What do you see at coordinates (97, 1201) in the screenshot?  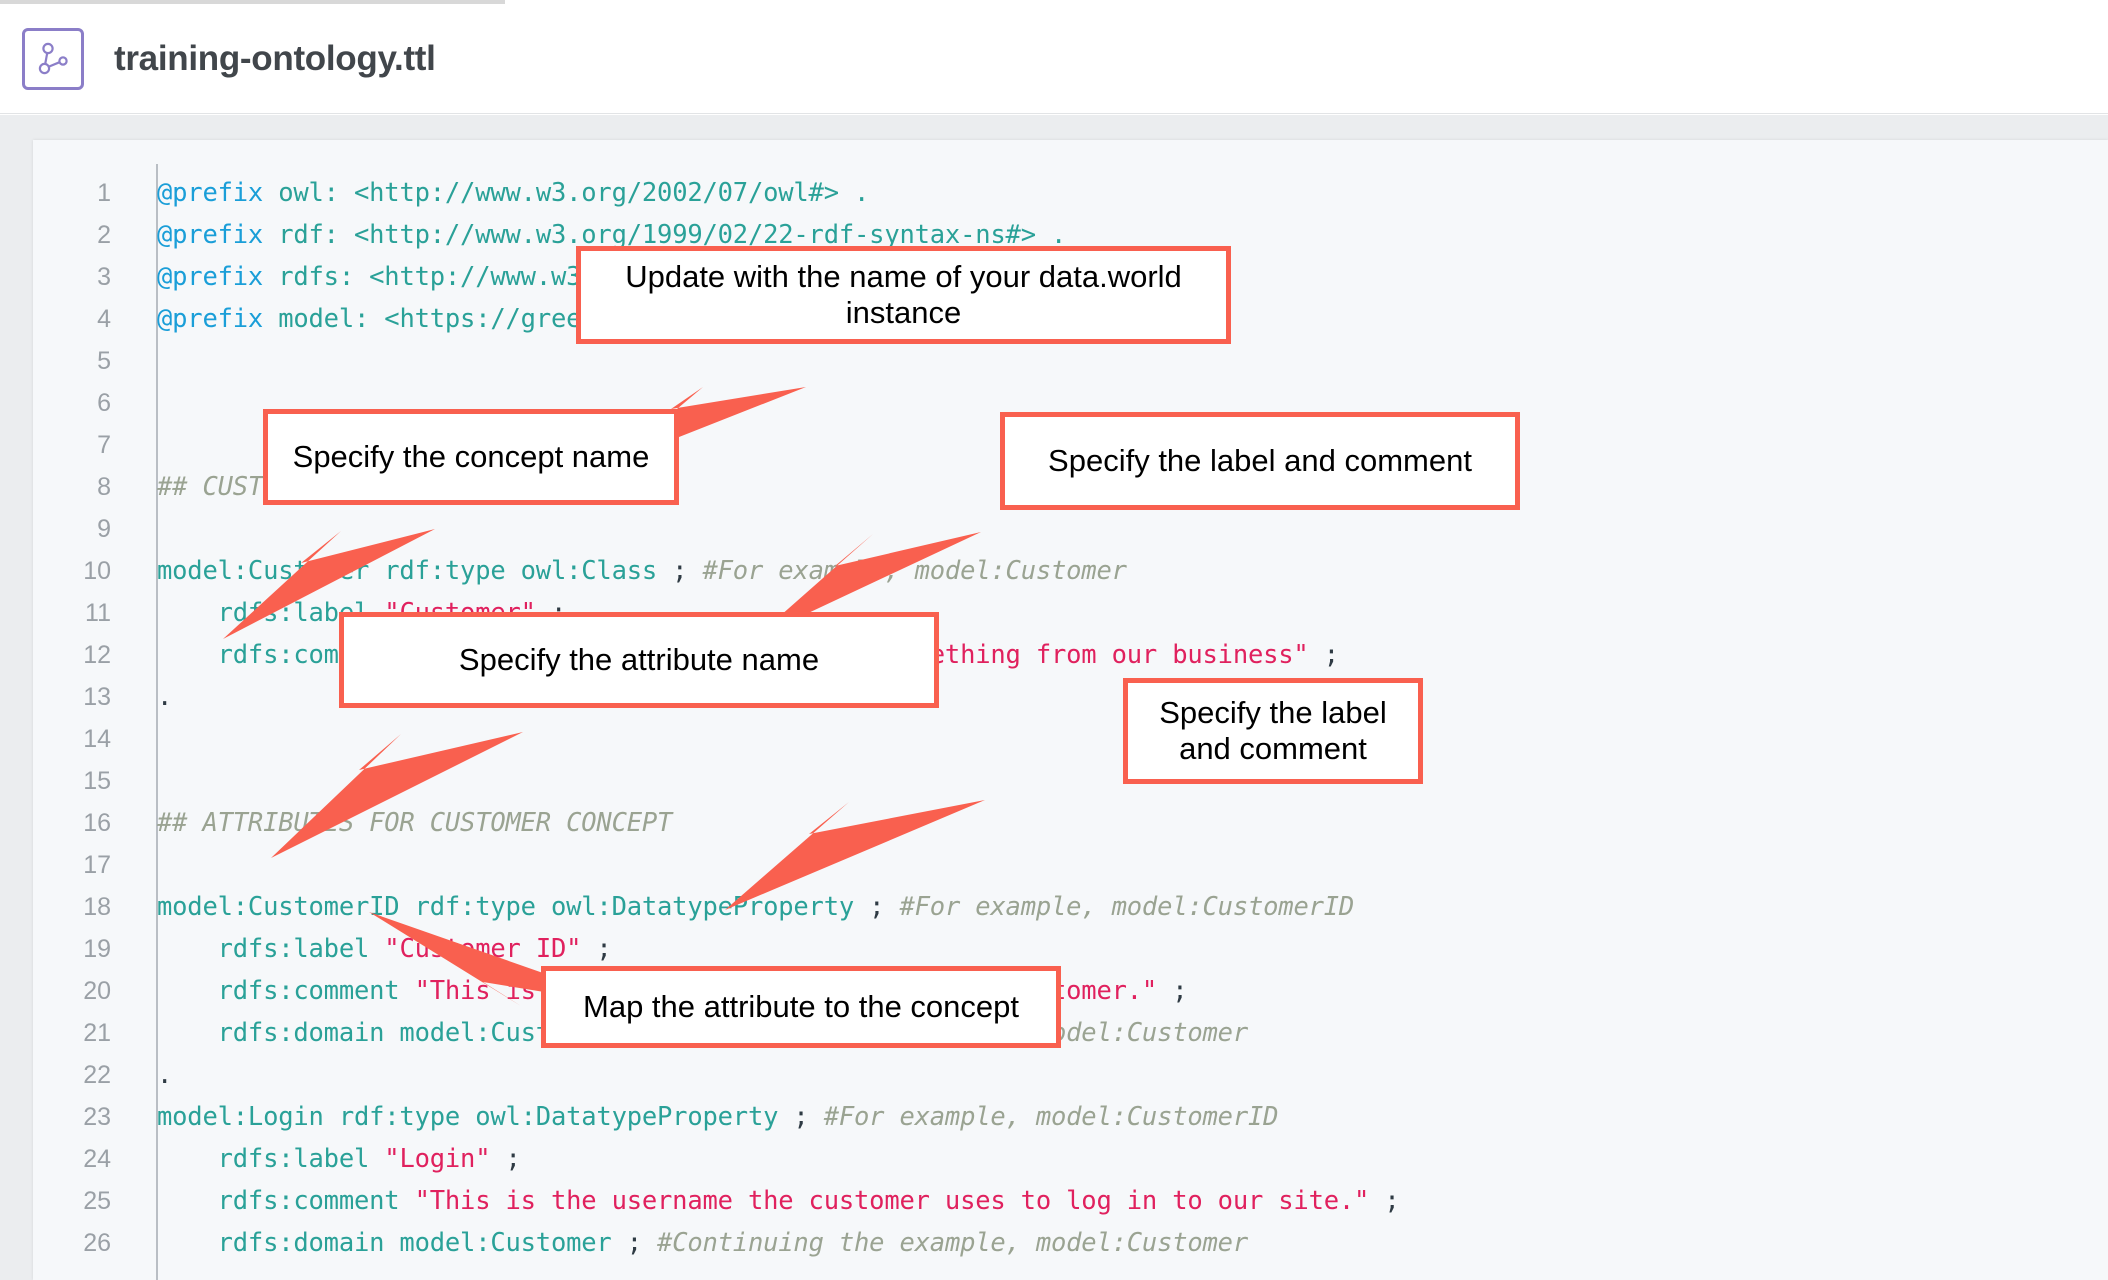 I see `line-number: 25` at bounding box center [97, 1201].